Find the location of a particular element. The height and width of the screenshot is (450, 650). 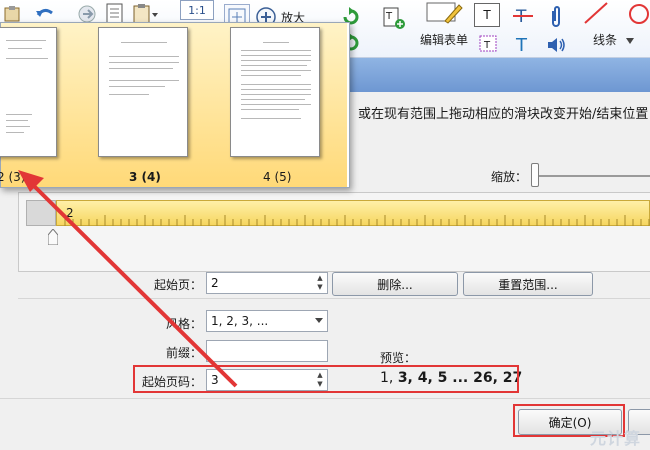

fit-actual-size-button: 1:1 is located at coordinates (197, 10).